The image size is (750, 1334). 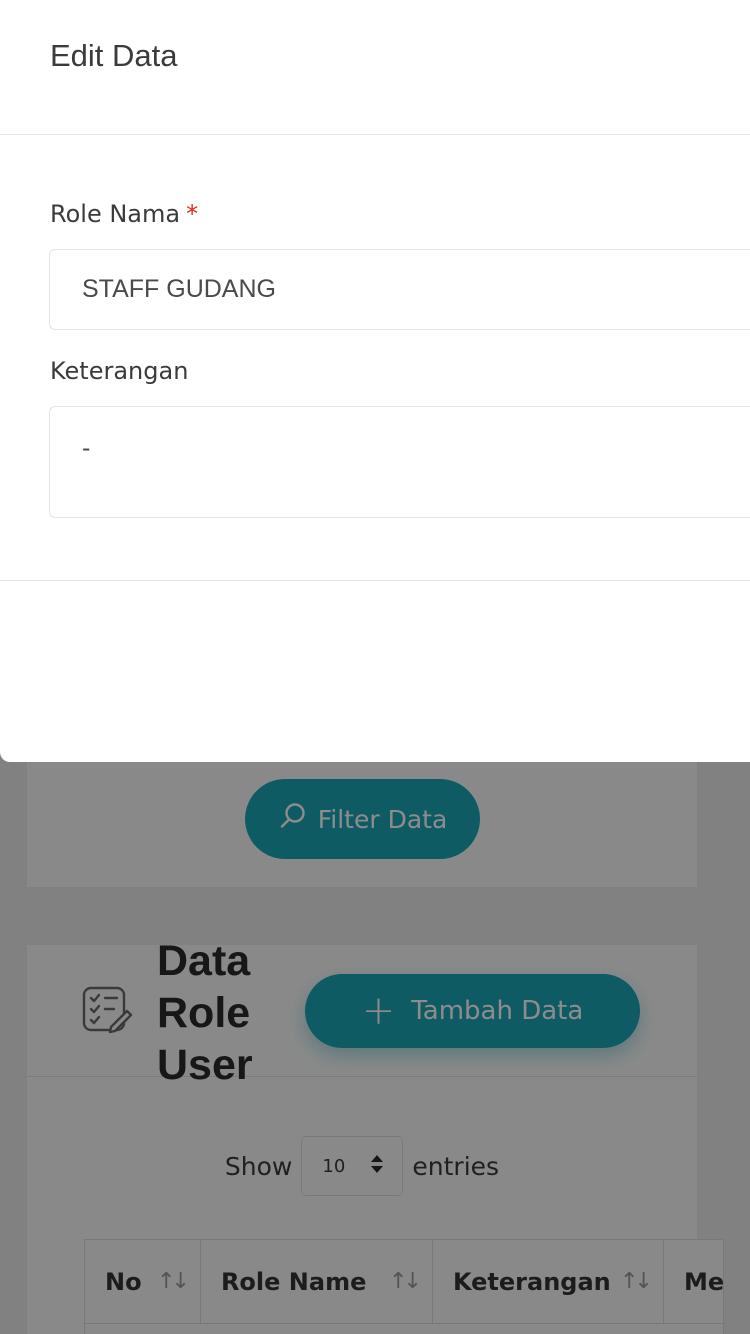 I want to click on keterangan-textarea: -, so click(x=399, y=462).